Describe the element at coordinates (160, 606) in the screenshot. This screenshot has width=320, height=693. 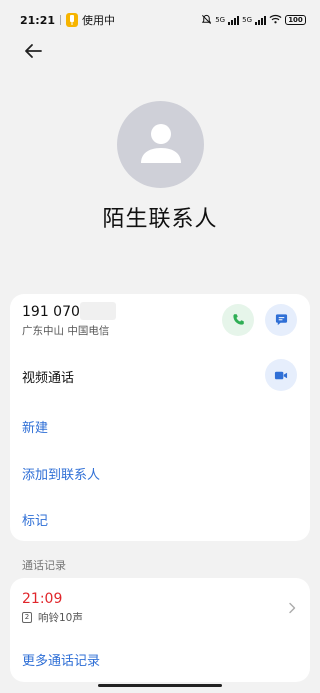
I see `call-log-entry: 21:09 2 响铃10声` at that location.